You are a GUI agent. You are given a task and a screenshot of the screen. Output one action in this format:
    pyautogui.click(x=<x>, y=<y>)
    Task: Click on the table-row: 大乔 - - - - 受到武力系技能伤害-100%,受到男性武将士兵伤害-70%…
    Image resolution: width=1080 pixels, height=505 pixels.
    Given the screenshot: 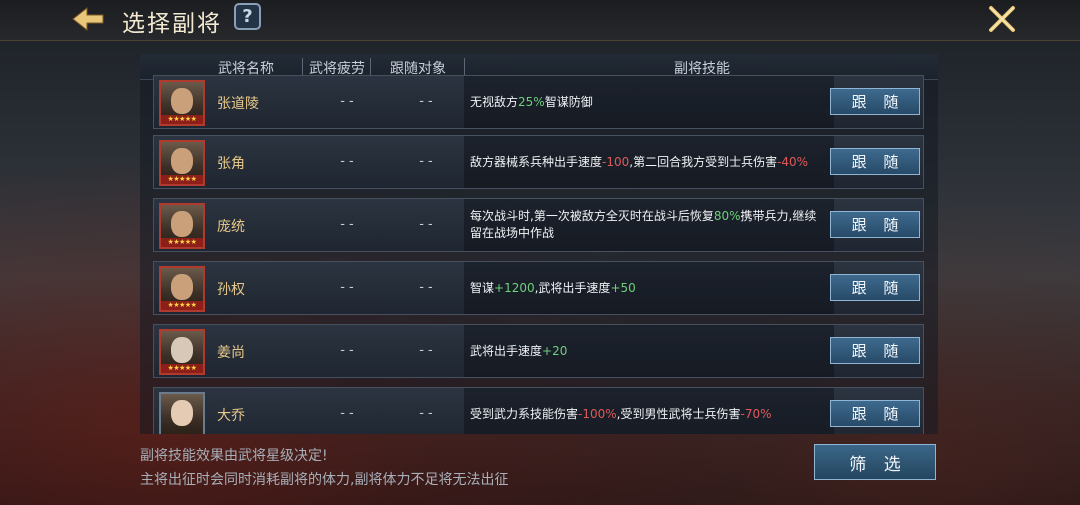 What is the action you would take?
    pyautogui.click(x=538, y=410)
    